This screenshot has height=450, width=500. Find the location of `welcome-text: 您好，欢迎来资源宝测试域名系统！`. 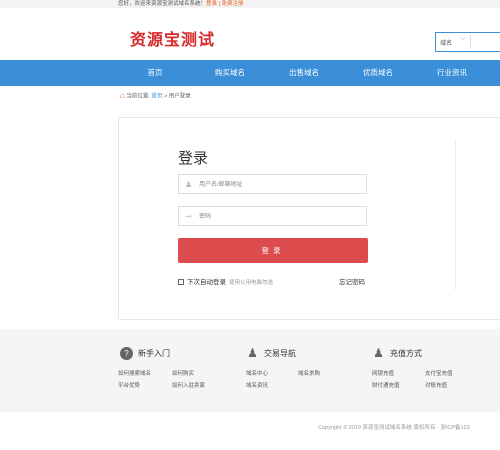

welcome-text: 您好，欢迎来资源宝测试域名系统！ is located at coordinates (162, 4).